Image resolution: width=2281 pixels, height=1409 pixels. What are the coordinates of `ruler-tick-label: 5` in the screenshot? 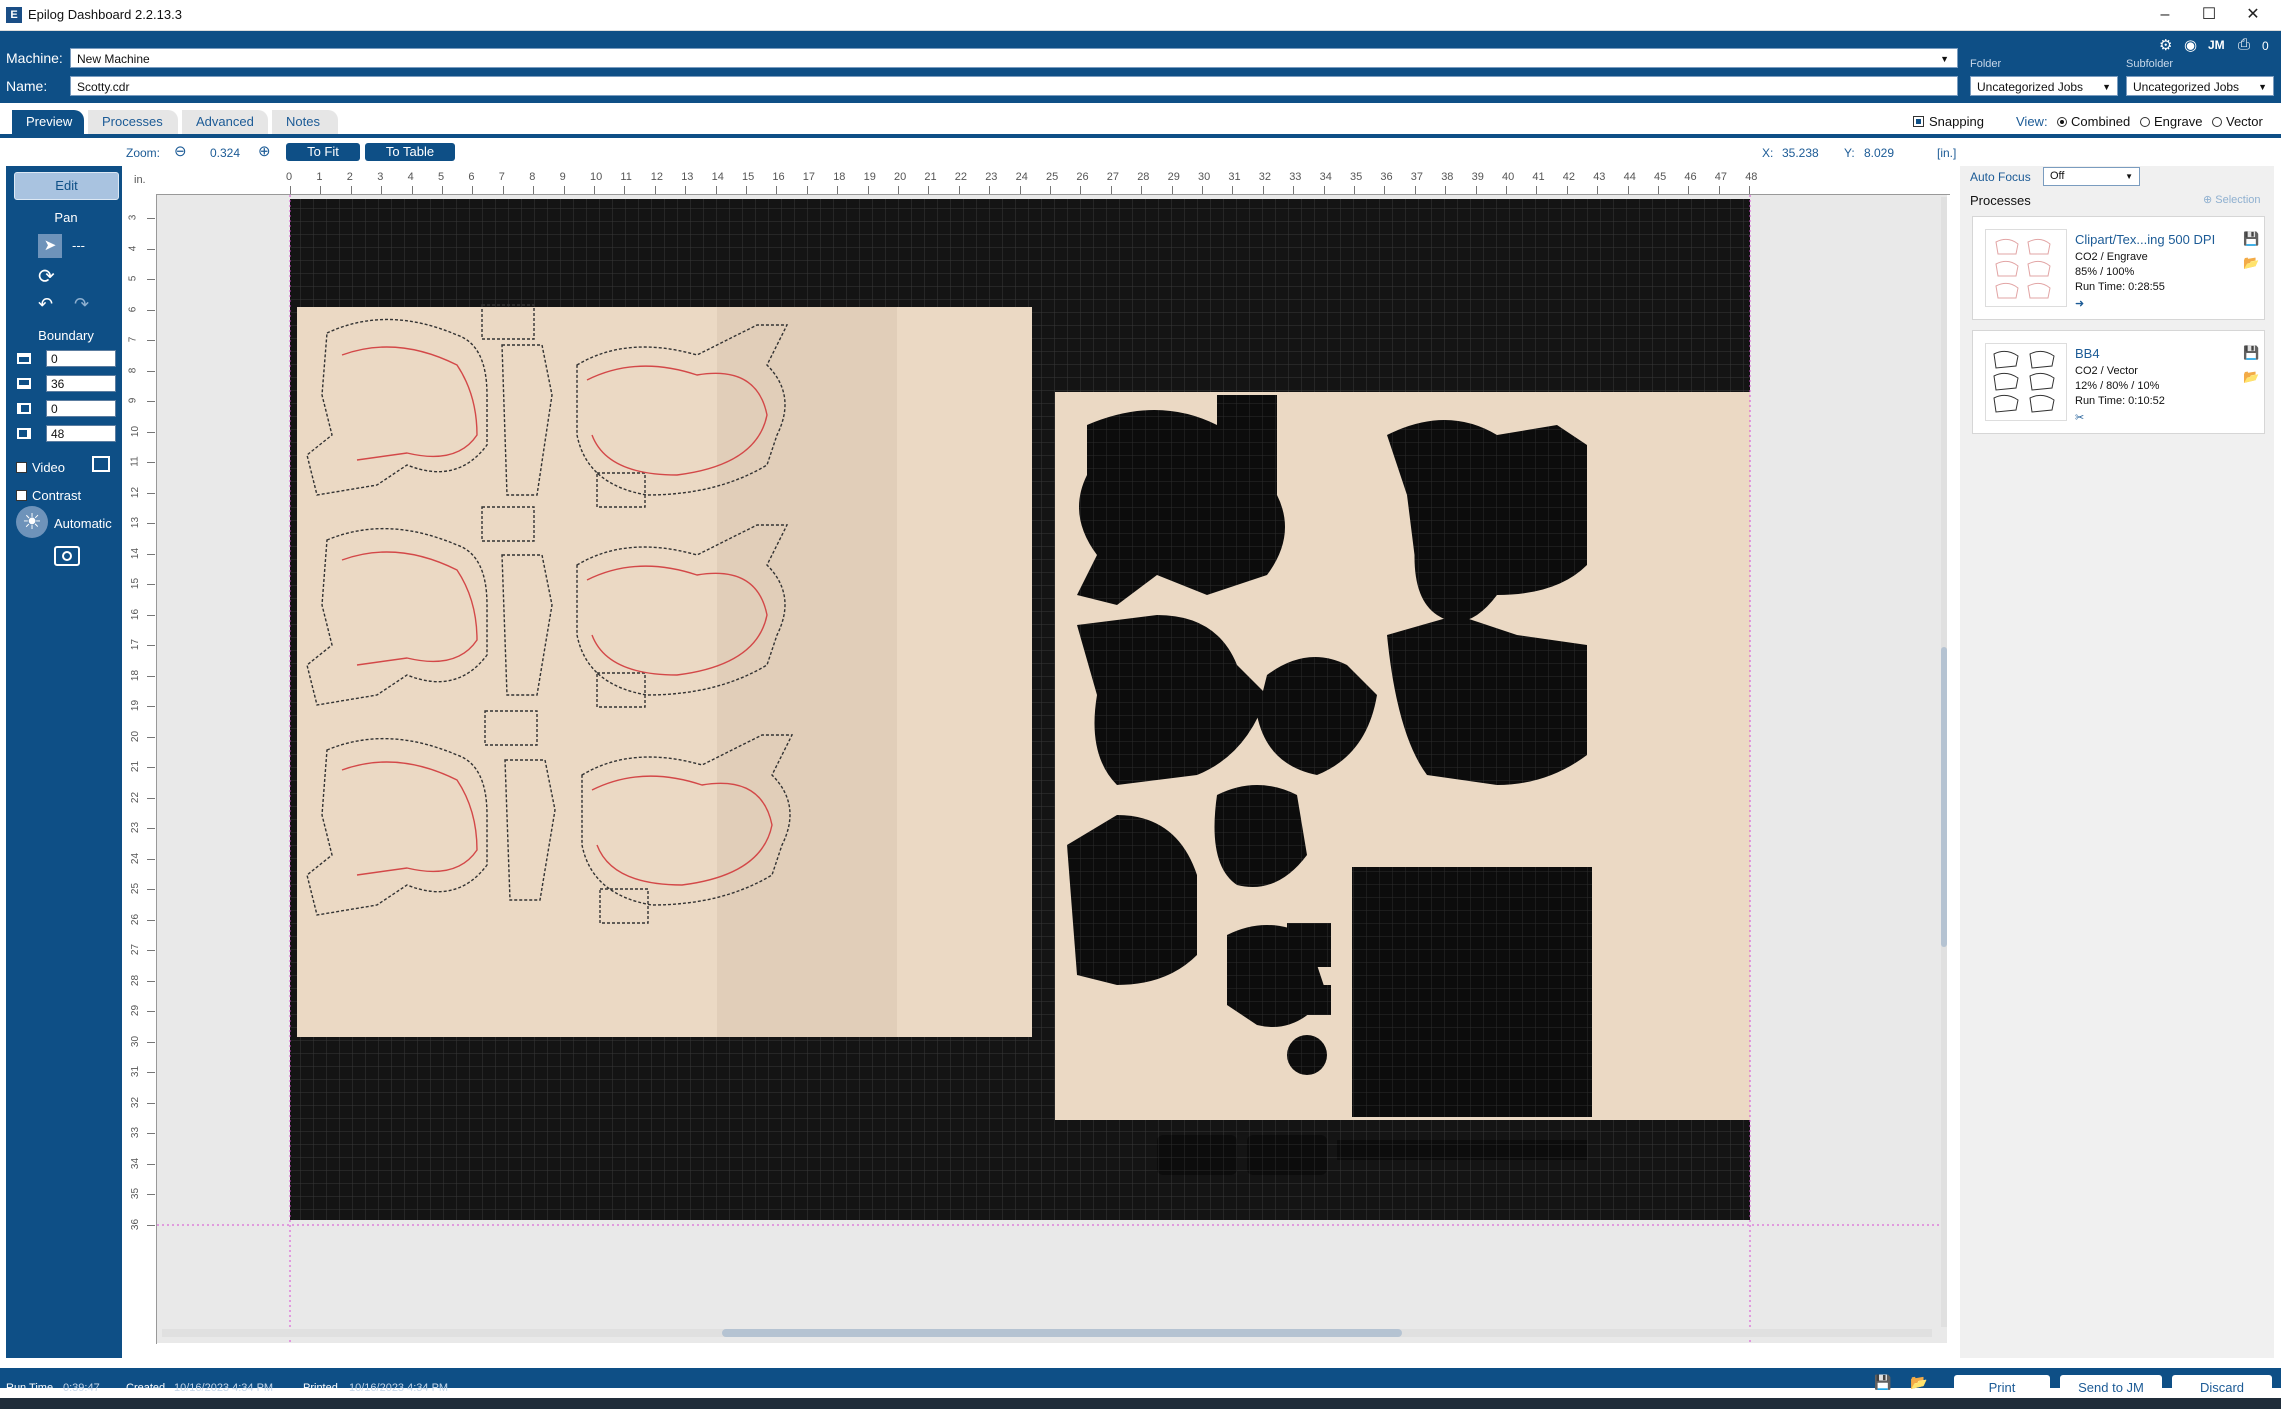 It's located at (441, 177).